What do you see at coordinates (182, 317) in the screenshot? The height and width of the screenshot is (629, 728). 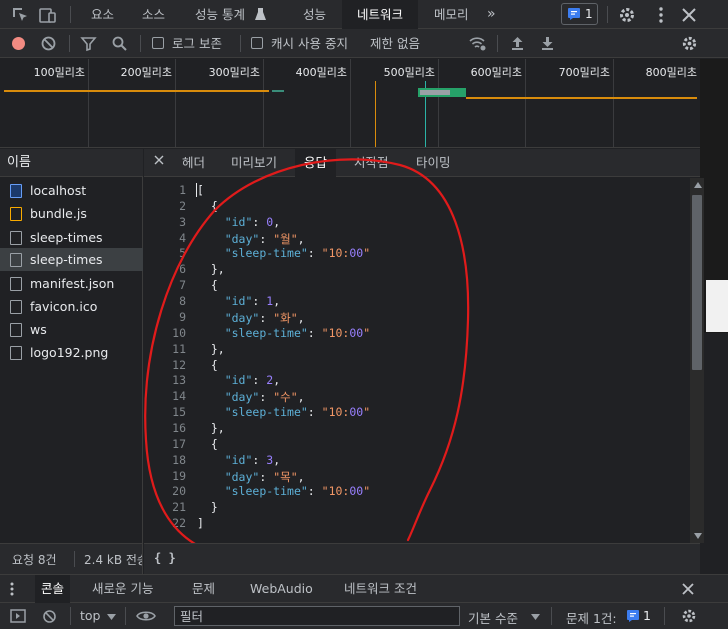 I see `line-number: 9` at bounding box center [182, 317].